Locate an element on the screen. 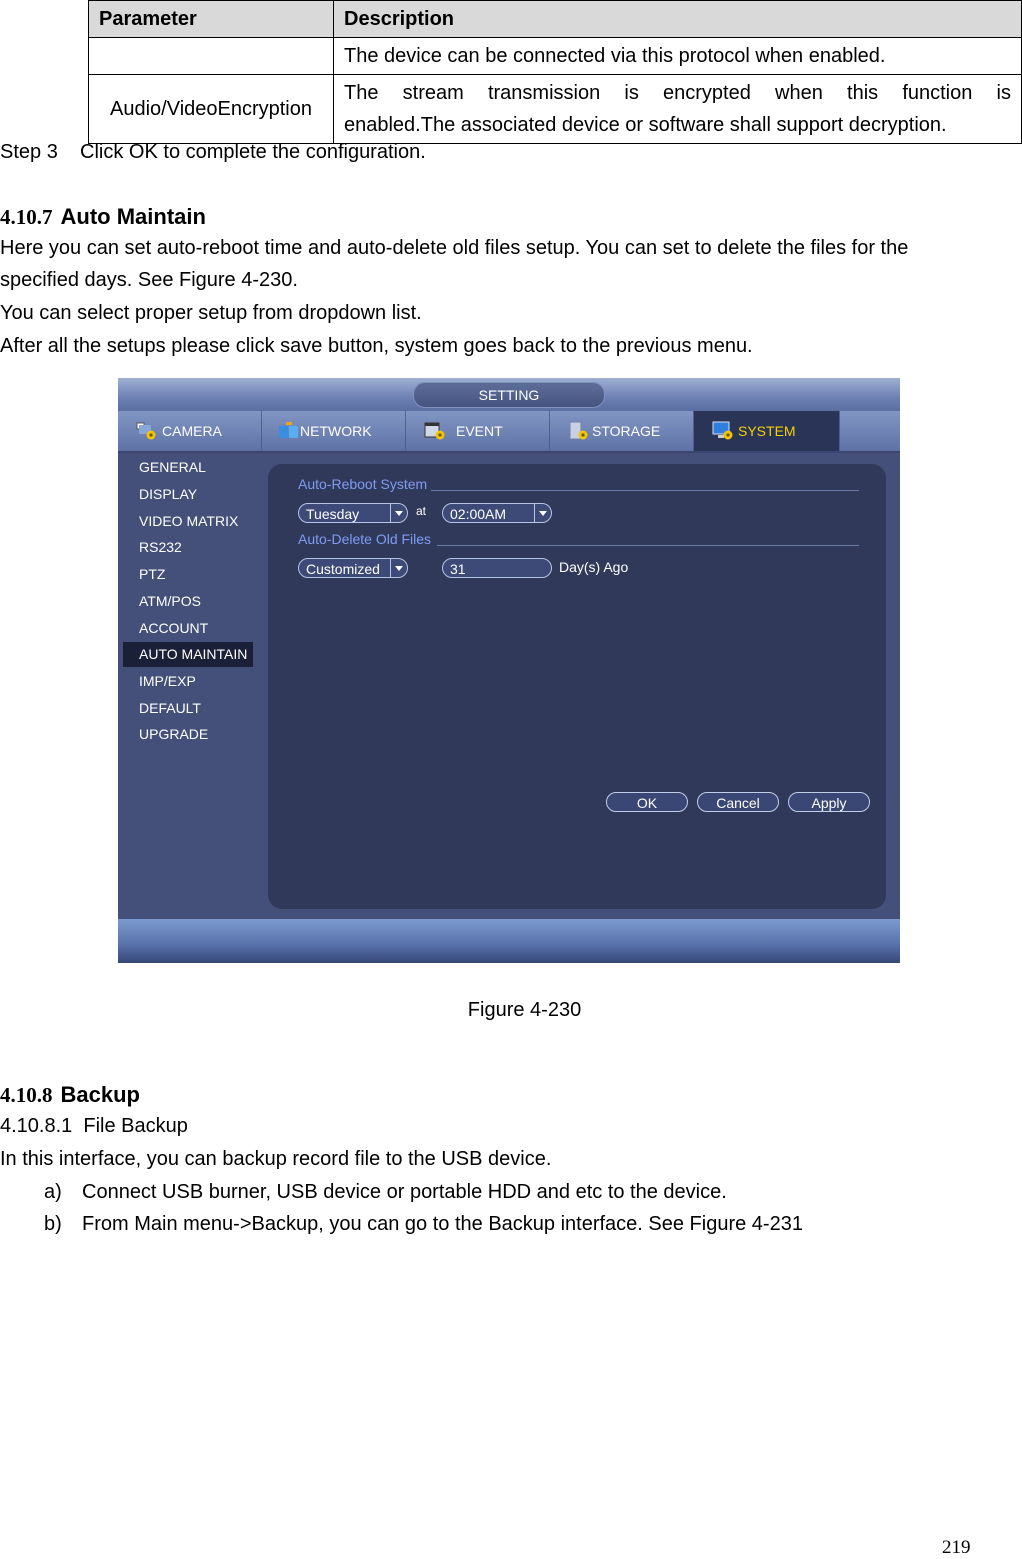  sidebar-item-imp-exp: IMP/EXP is located at coordinates (188, 681).